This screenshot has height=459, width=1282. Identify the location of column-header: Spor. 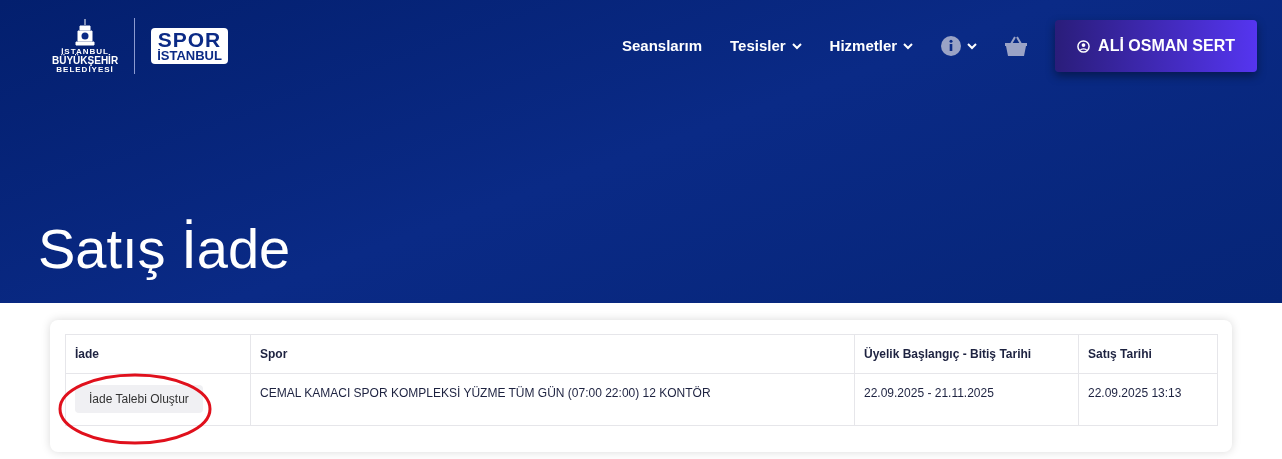
(552, 354).